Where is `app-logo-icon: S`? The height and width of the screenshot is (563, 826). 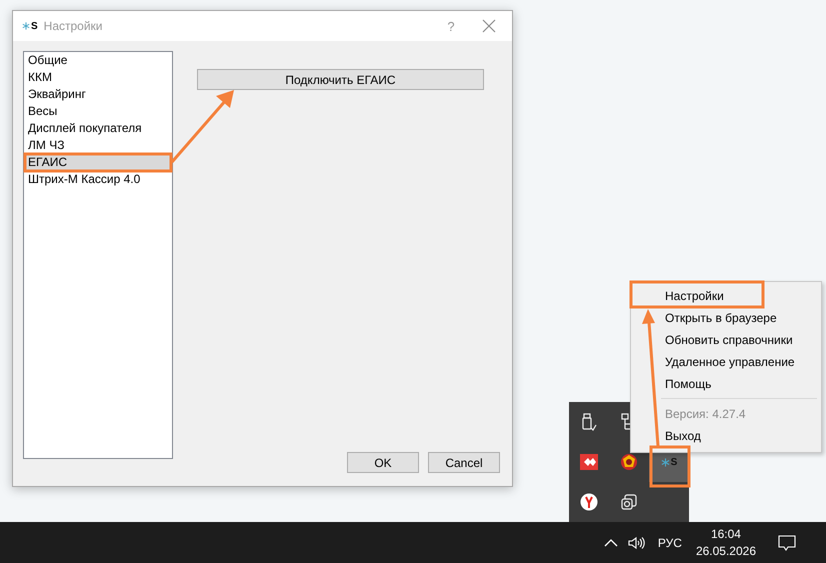
app-logo-icon: S is located at coordinates (30, 26).